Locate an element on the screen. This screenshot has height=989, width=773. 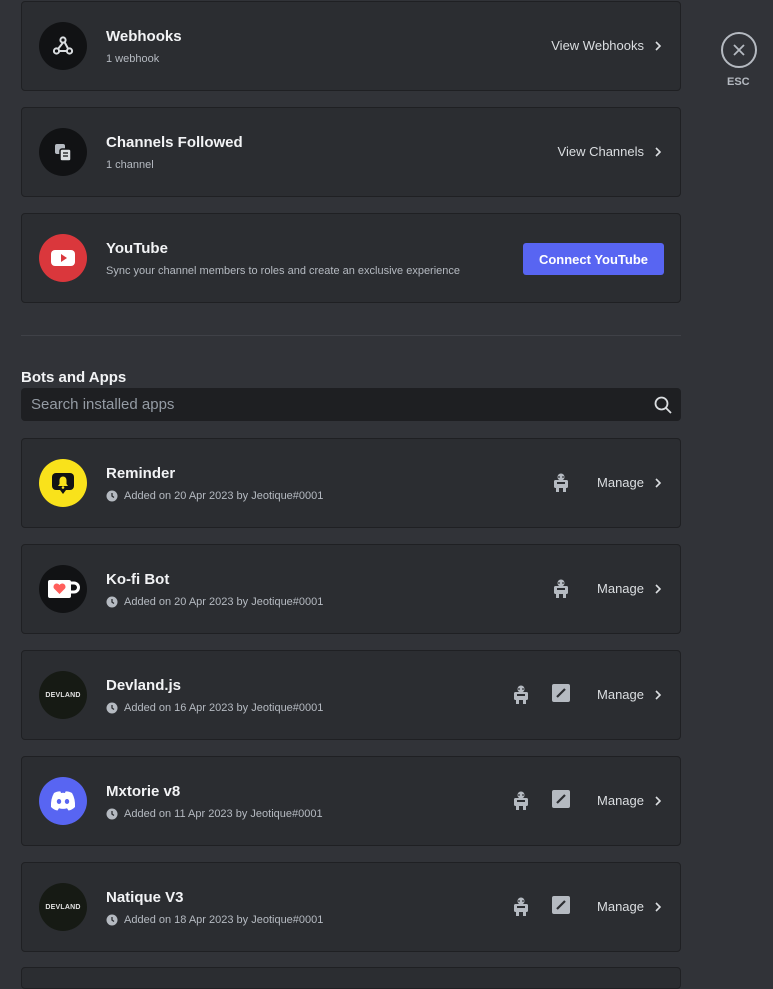
app-row-partial is located at coordinates (351, 978).